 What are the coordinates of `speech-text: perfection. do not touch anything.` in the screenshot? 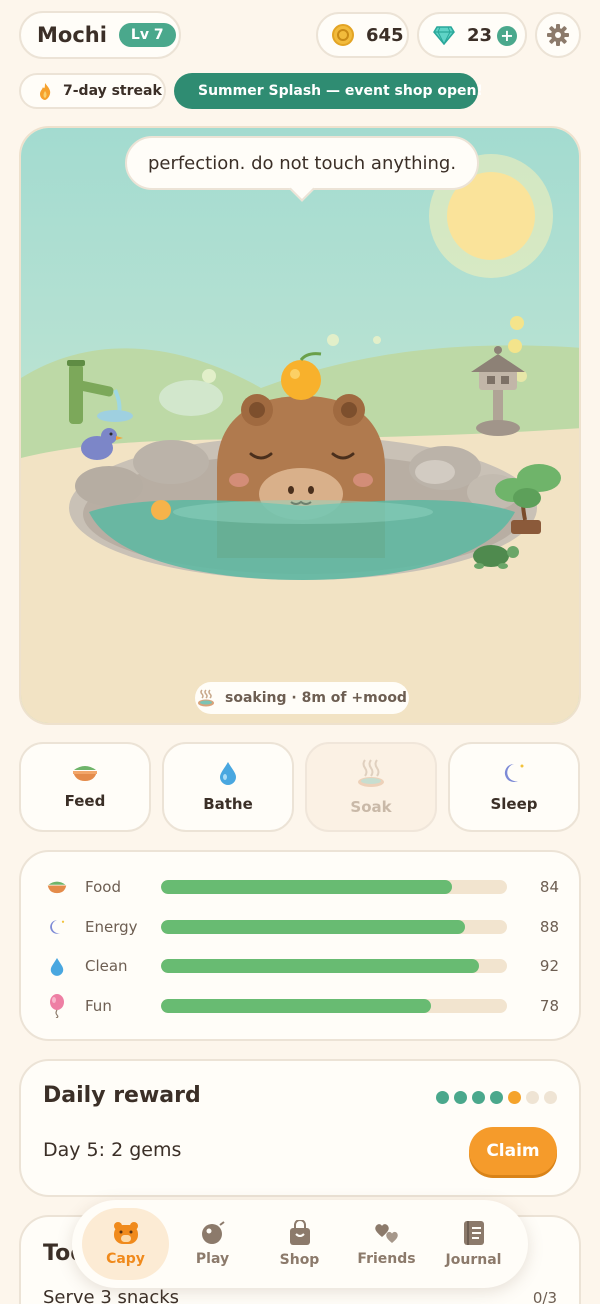 It's located at (302, 163).